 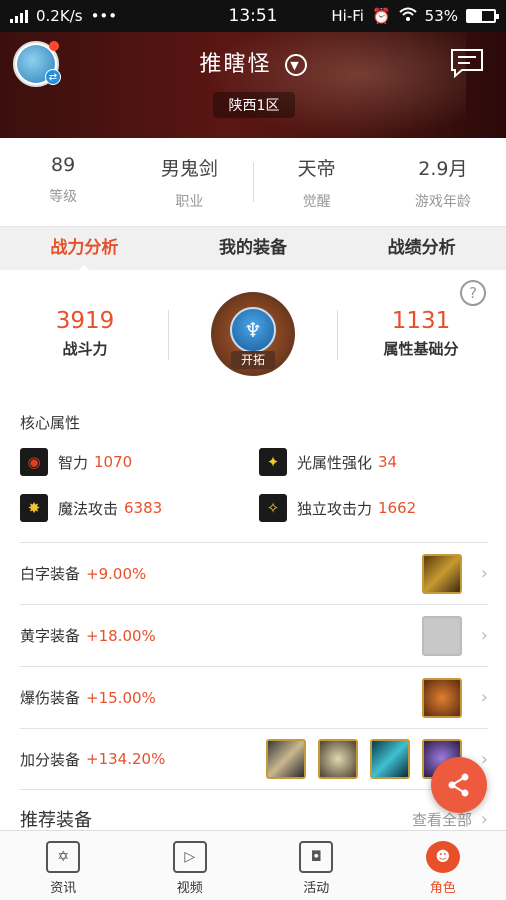 I want to click on badge-label: 开拓, so click(x=253, y=360).